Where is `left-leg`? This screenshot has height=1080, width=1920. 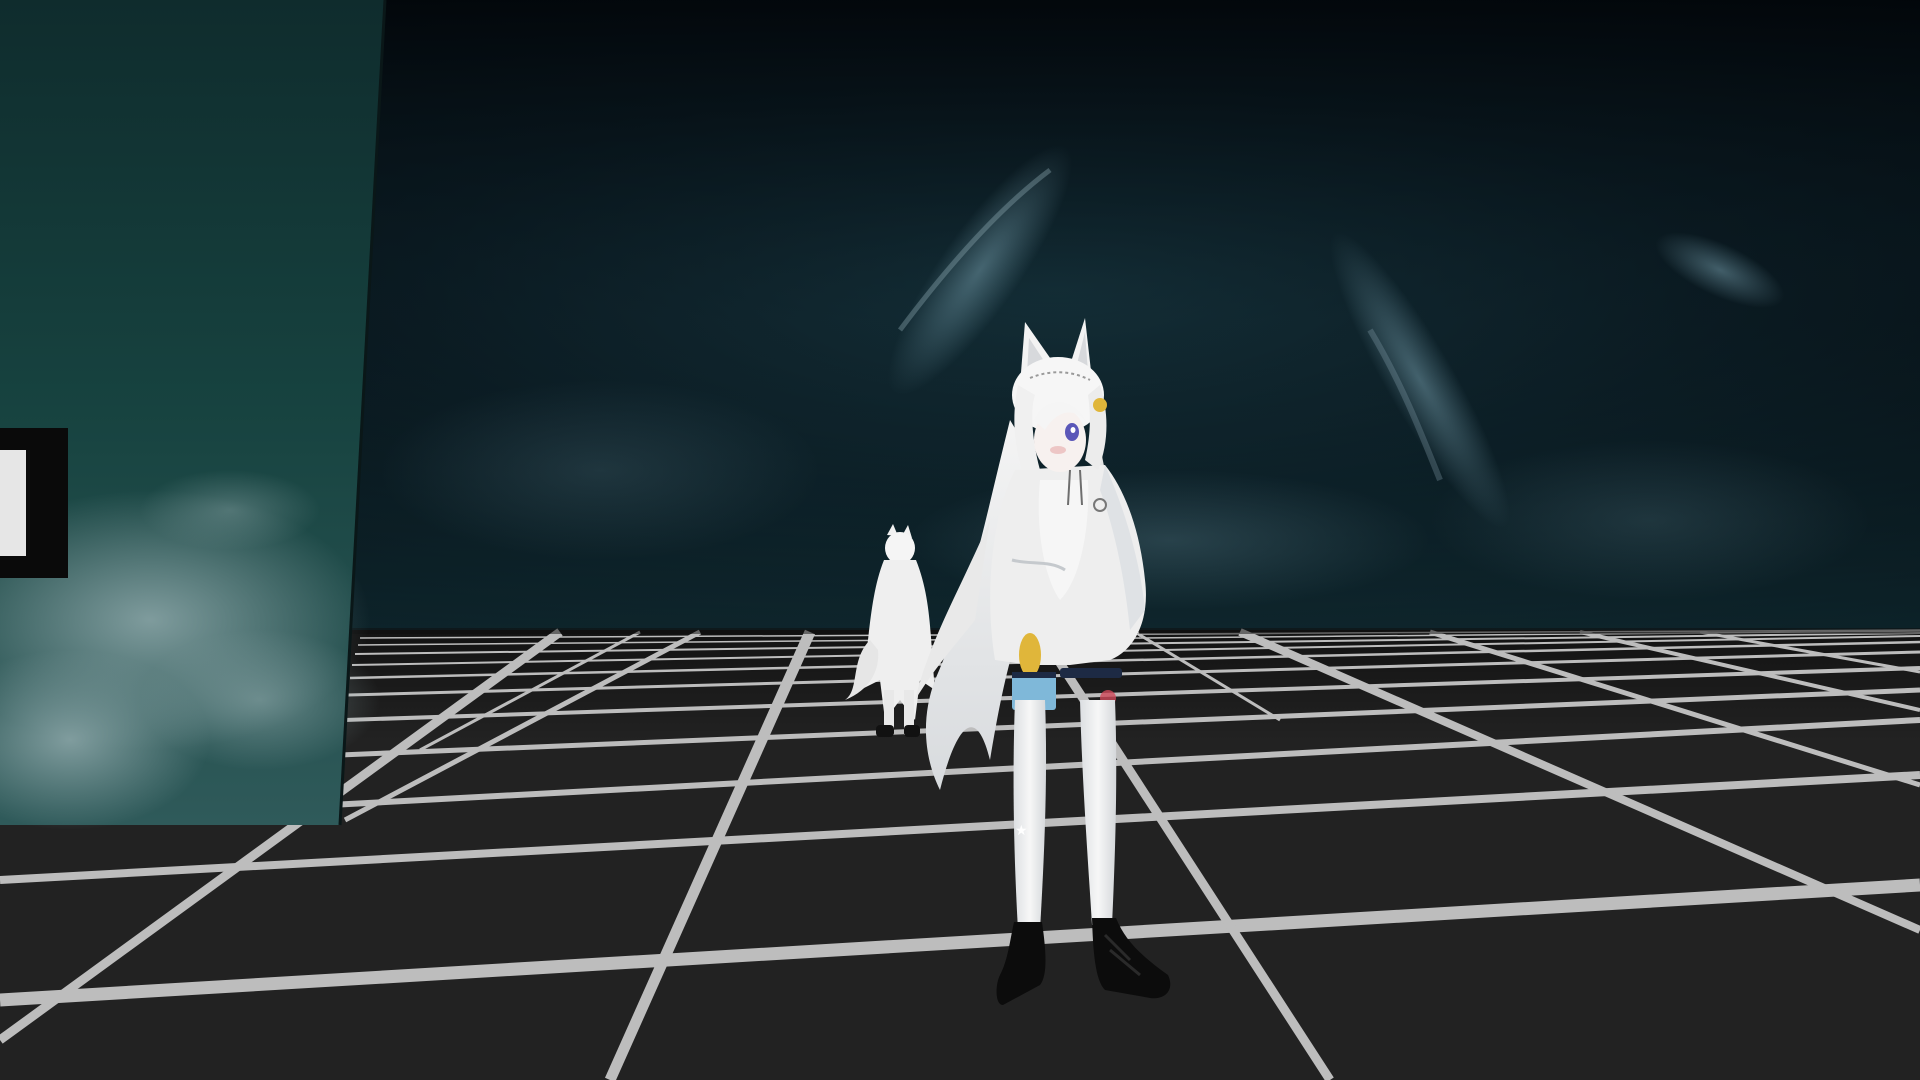
left-leg is located at coordinates (1030, 815).